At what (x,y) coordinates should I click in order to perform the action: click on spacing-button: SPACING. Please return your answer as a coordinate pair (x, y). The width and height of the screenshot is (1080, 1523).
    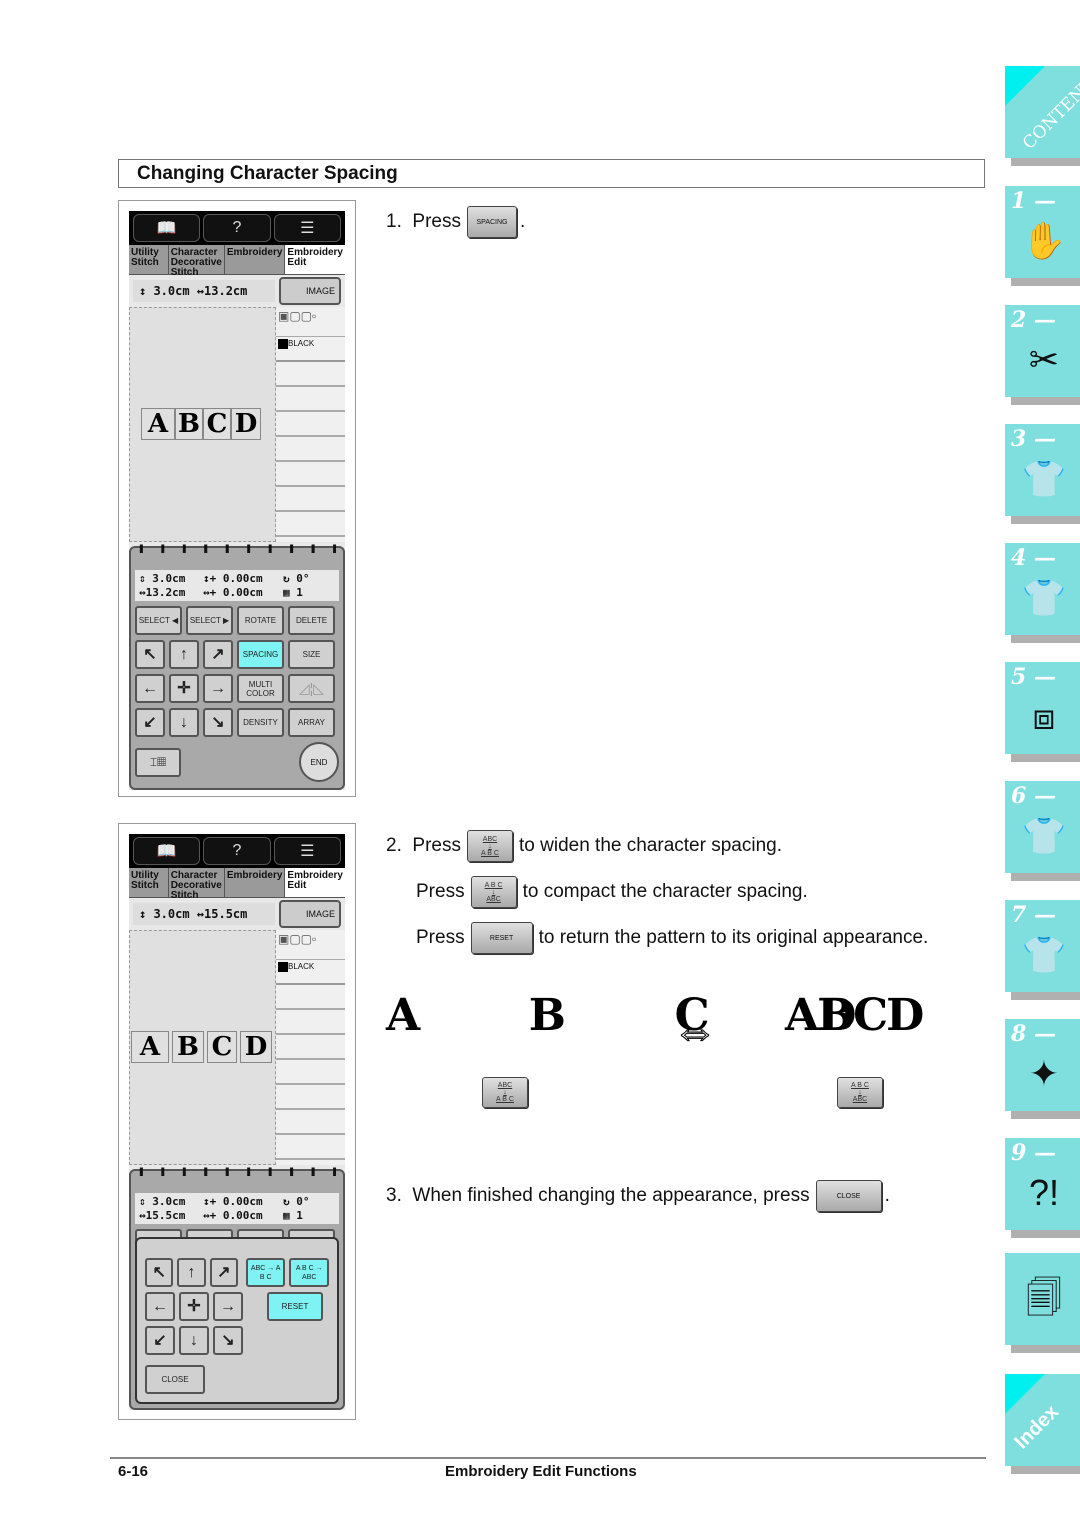
    Looking at the image, I should click on (260, 654).